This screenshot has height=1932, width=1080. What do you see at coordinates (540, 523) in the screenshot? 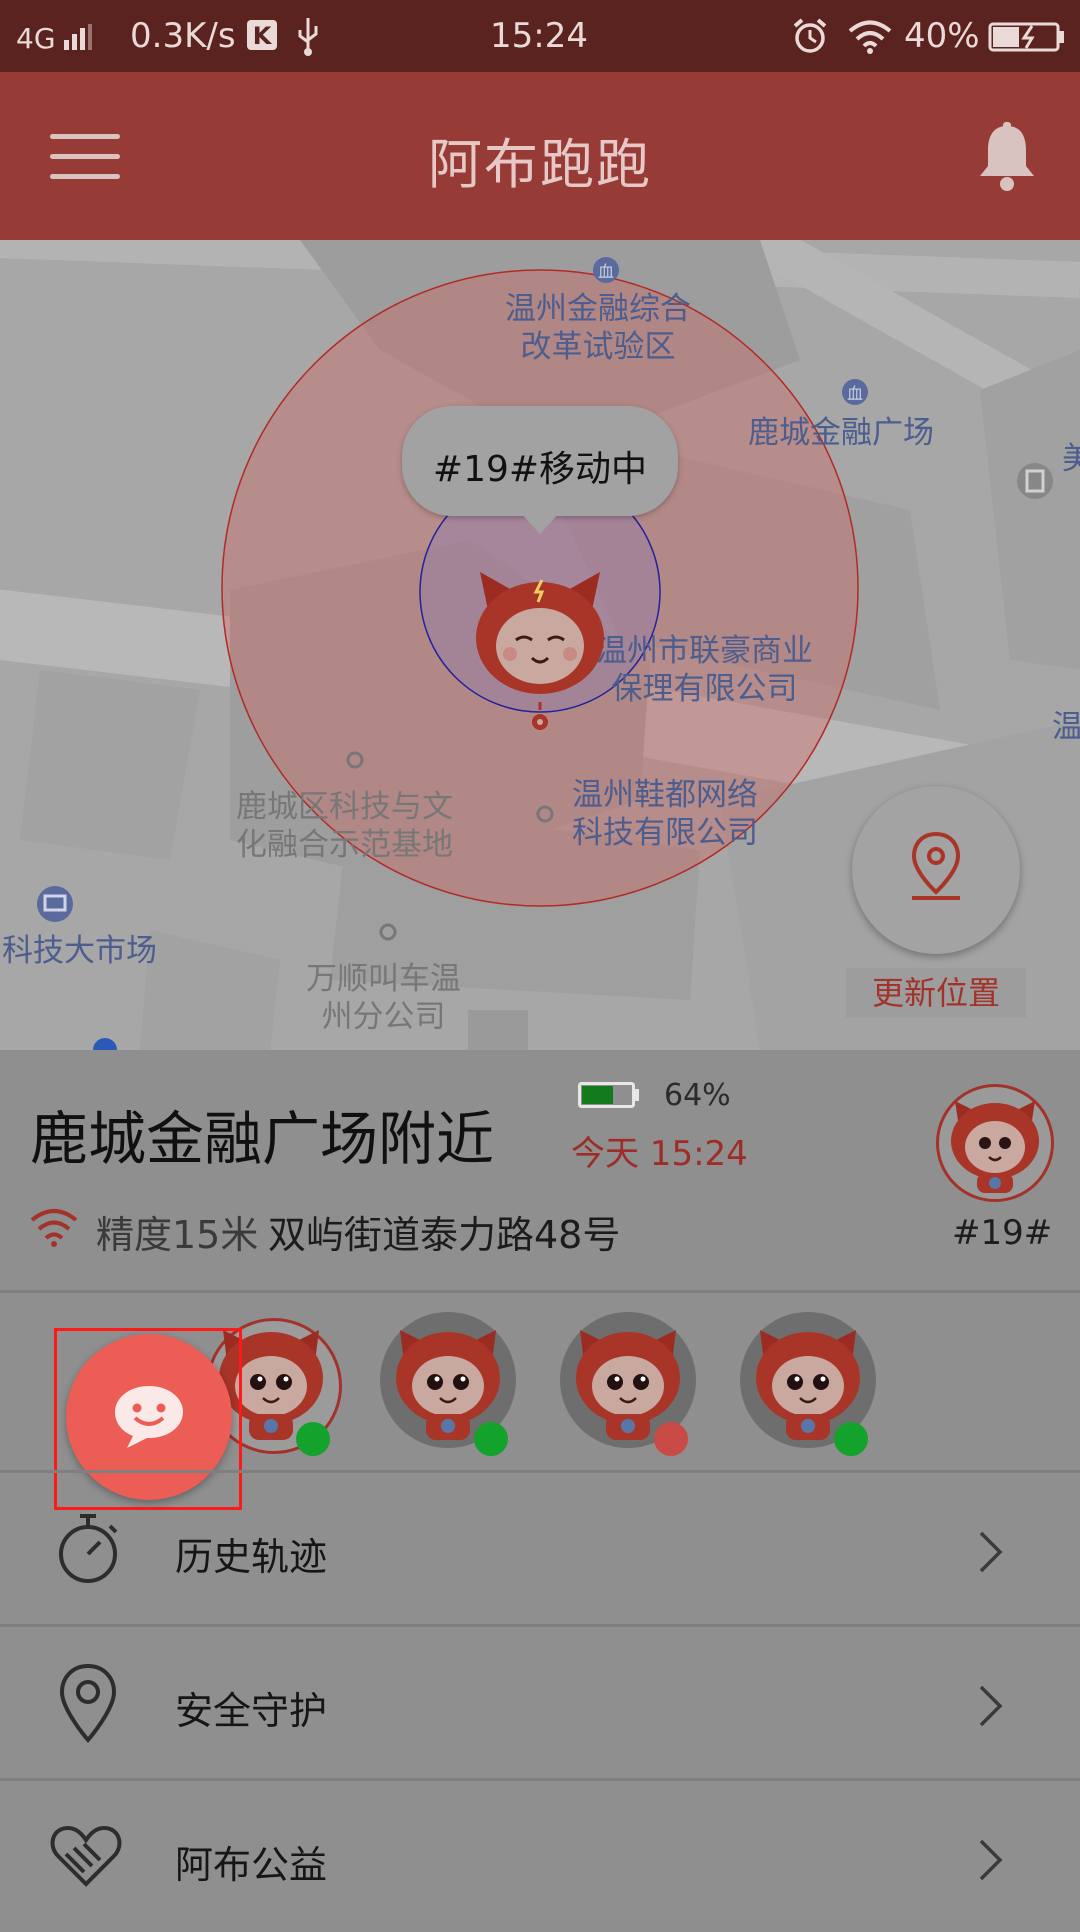
I see `bubble-tail` at bounding box center [540, 523].